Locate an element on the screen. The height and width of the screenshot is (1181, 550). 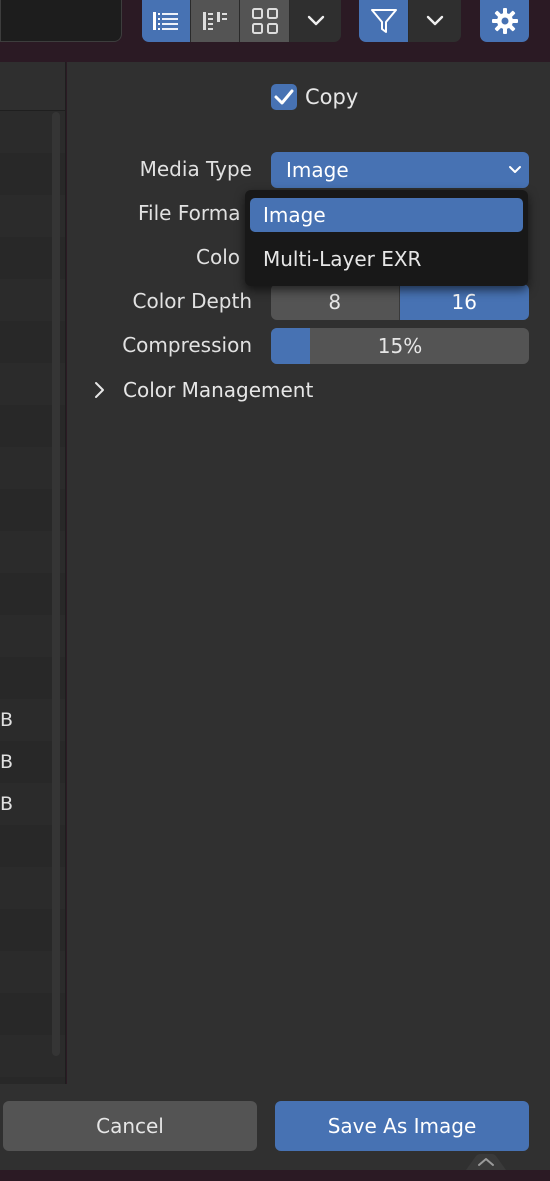
filter-toggle-button is located at coordinates (384, 21).